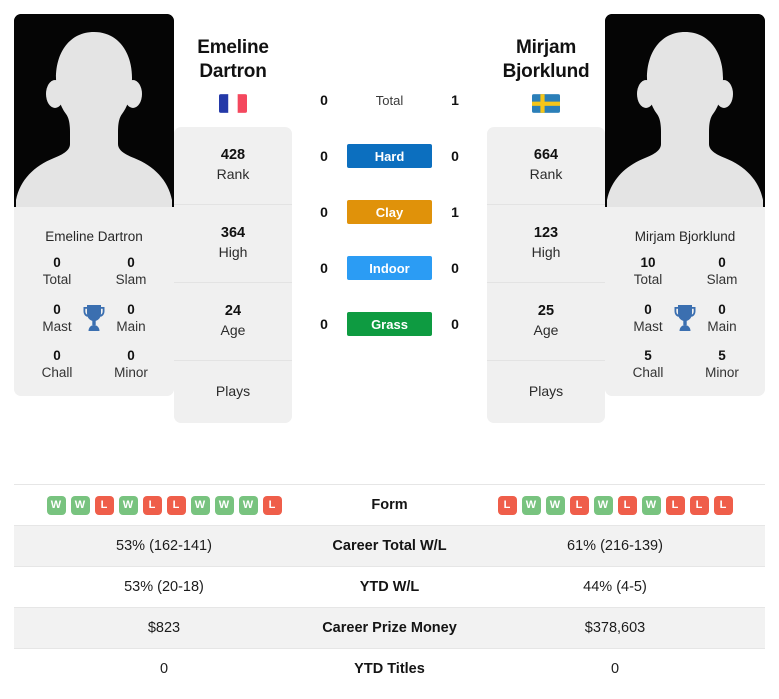 The width and height of the screenshot is (779, 699). What do you see at coordinates (546, 392) in the screenshot?
I see `right-info-plays: Plays` at bounding box center [546, 392].